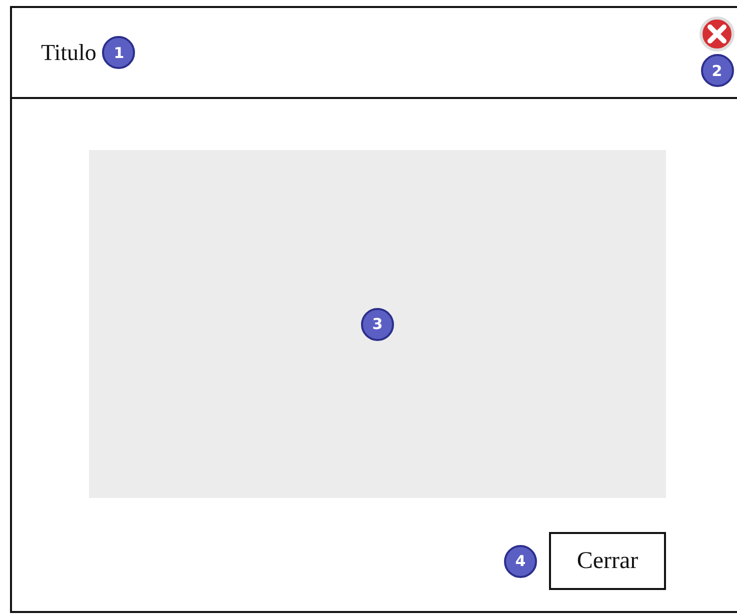 The height and width of the screenshot is (614, 737). I want to click on dialog-title: Titulo, so click(68, 53).